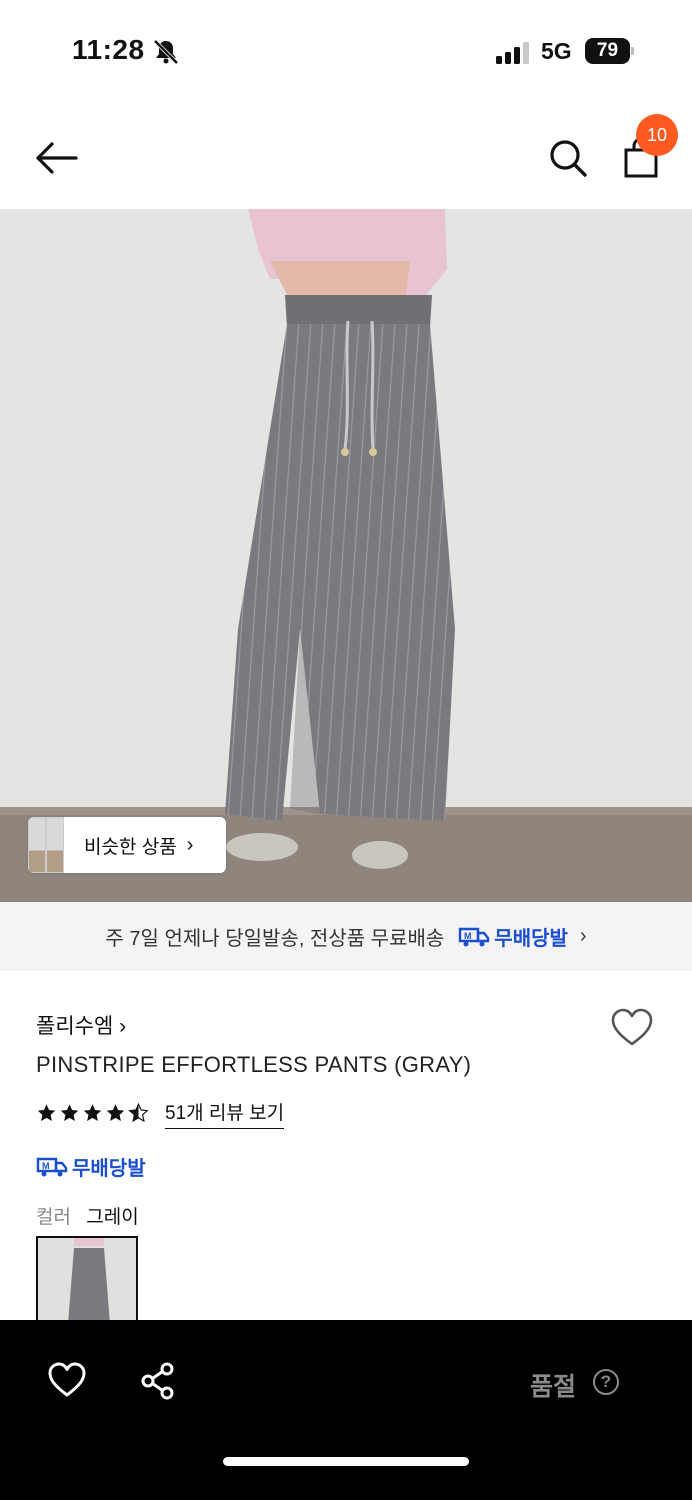 Image resolution: width=692 pixels, height=1500 pixels. Describe the element at coordinates (606, 1382) in the screenshot. I see `help-icon: ?` at that location.